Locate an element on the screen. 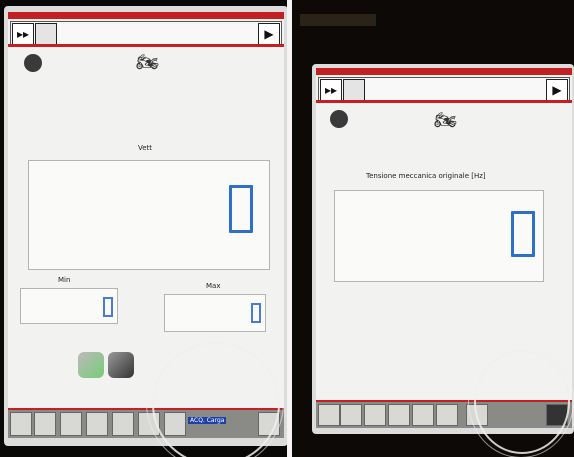 The width and height of the screenshot is (574, 457). max-label: Max is located at coordinates (213, 286).